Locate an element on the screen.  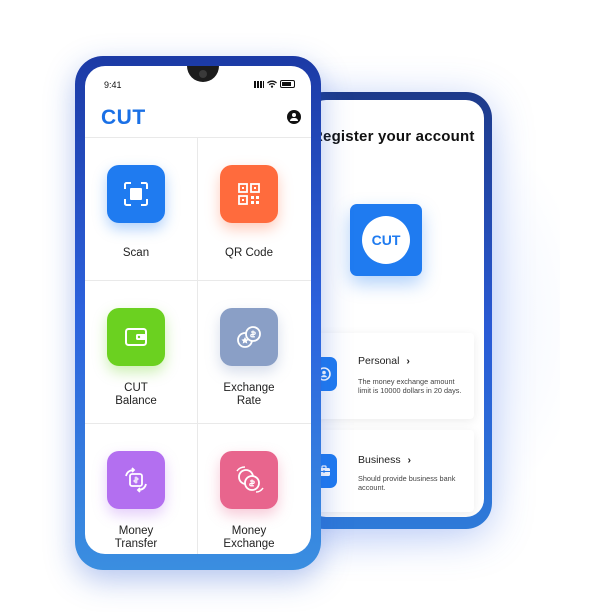
wallet-icon is located at coordinates (136, 337).